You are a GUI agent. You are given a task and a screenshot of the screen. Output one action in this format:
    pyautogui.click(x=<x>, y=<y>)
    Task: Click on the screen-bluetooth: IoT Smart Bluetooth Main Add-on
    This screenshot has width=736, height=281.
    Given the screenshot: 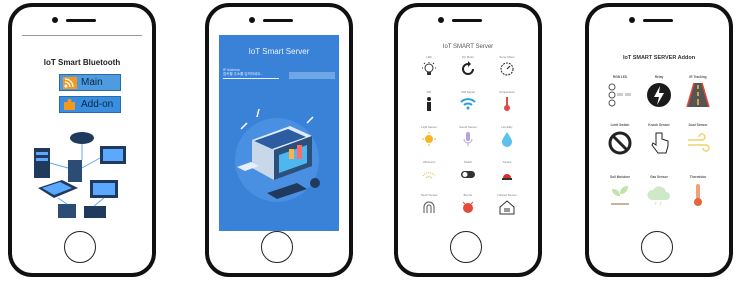 What is the action you would take?
    pyautogui.click(x=82, y=133)
    